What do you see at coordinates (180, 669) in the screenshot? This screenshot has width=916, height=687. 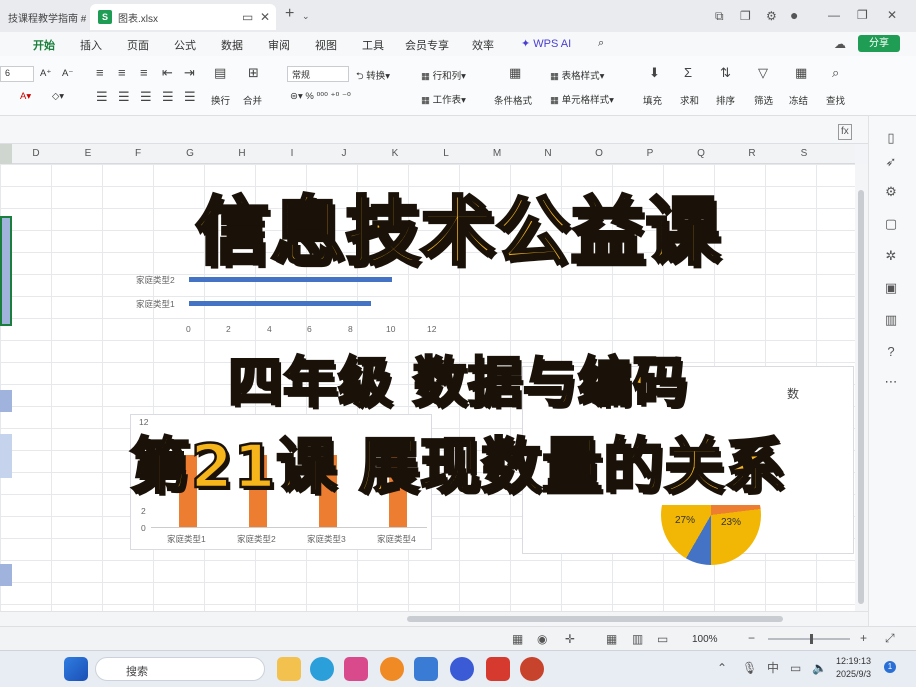 I see `search-input: 搜索` at bounding box center [180, 669].